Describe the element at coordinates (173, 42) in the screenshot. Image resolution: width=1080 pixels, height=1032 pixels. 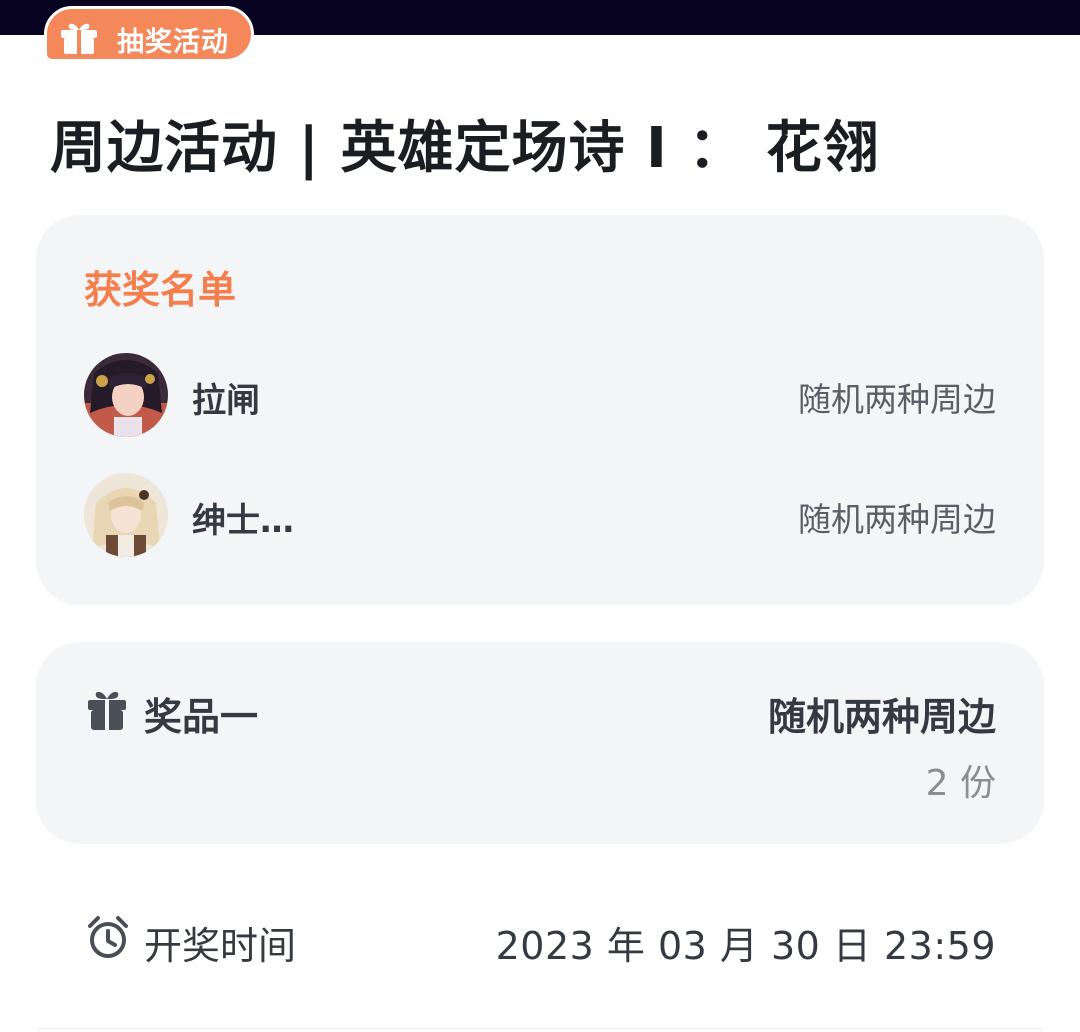
I see `lottery-badge-label: 抽奖活动` at that location.